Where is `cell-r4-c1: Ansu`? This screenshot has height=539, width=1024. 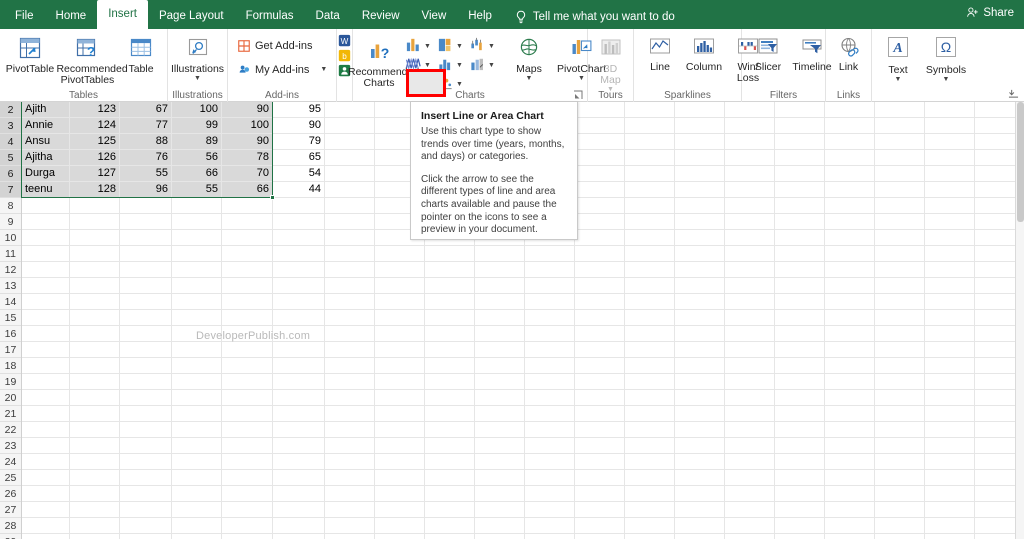
cell-r4-c1: Ansu is located at coordinates (46, 141).